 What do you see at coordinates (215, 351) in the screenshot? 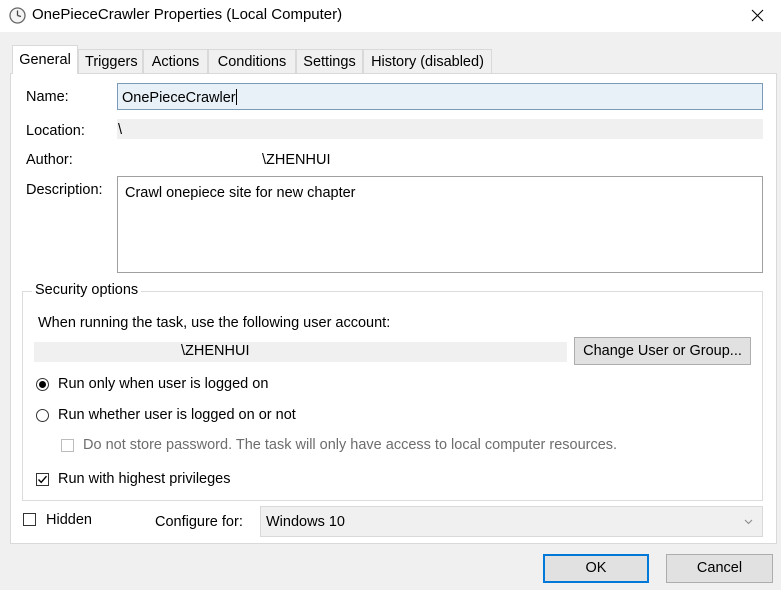
I see `user-account-value: \ZHENHUI` at bounding box center [215, 351].